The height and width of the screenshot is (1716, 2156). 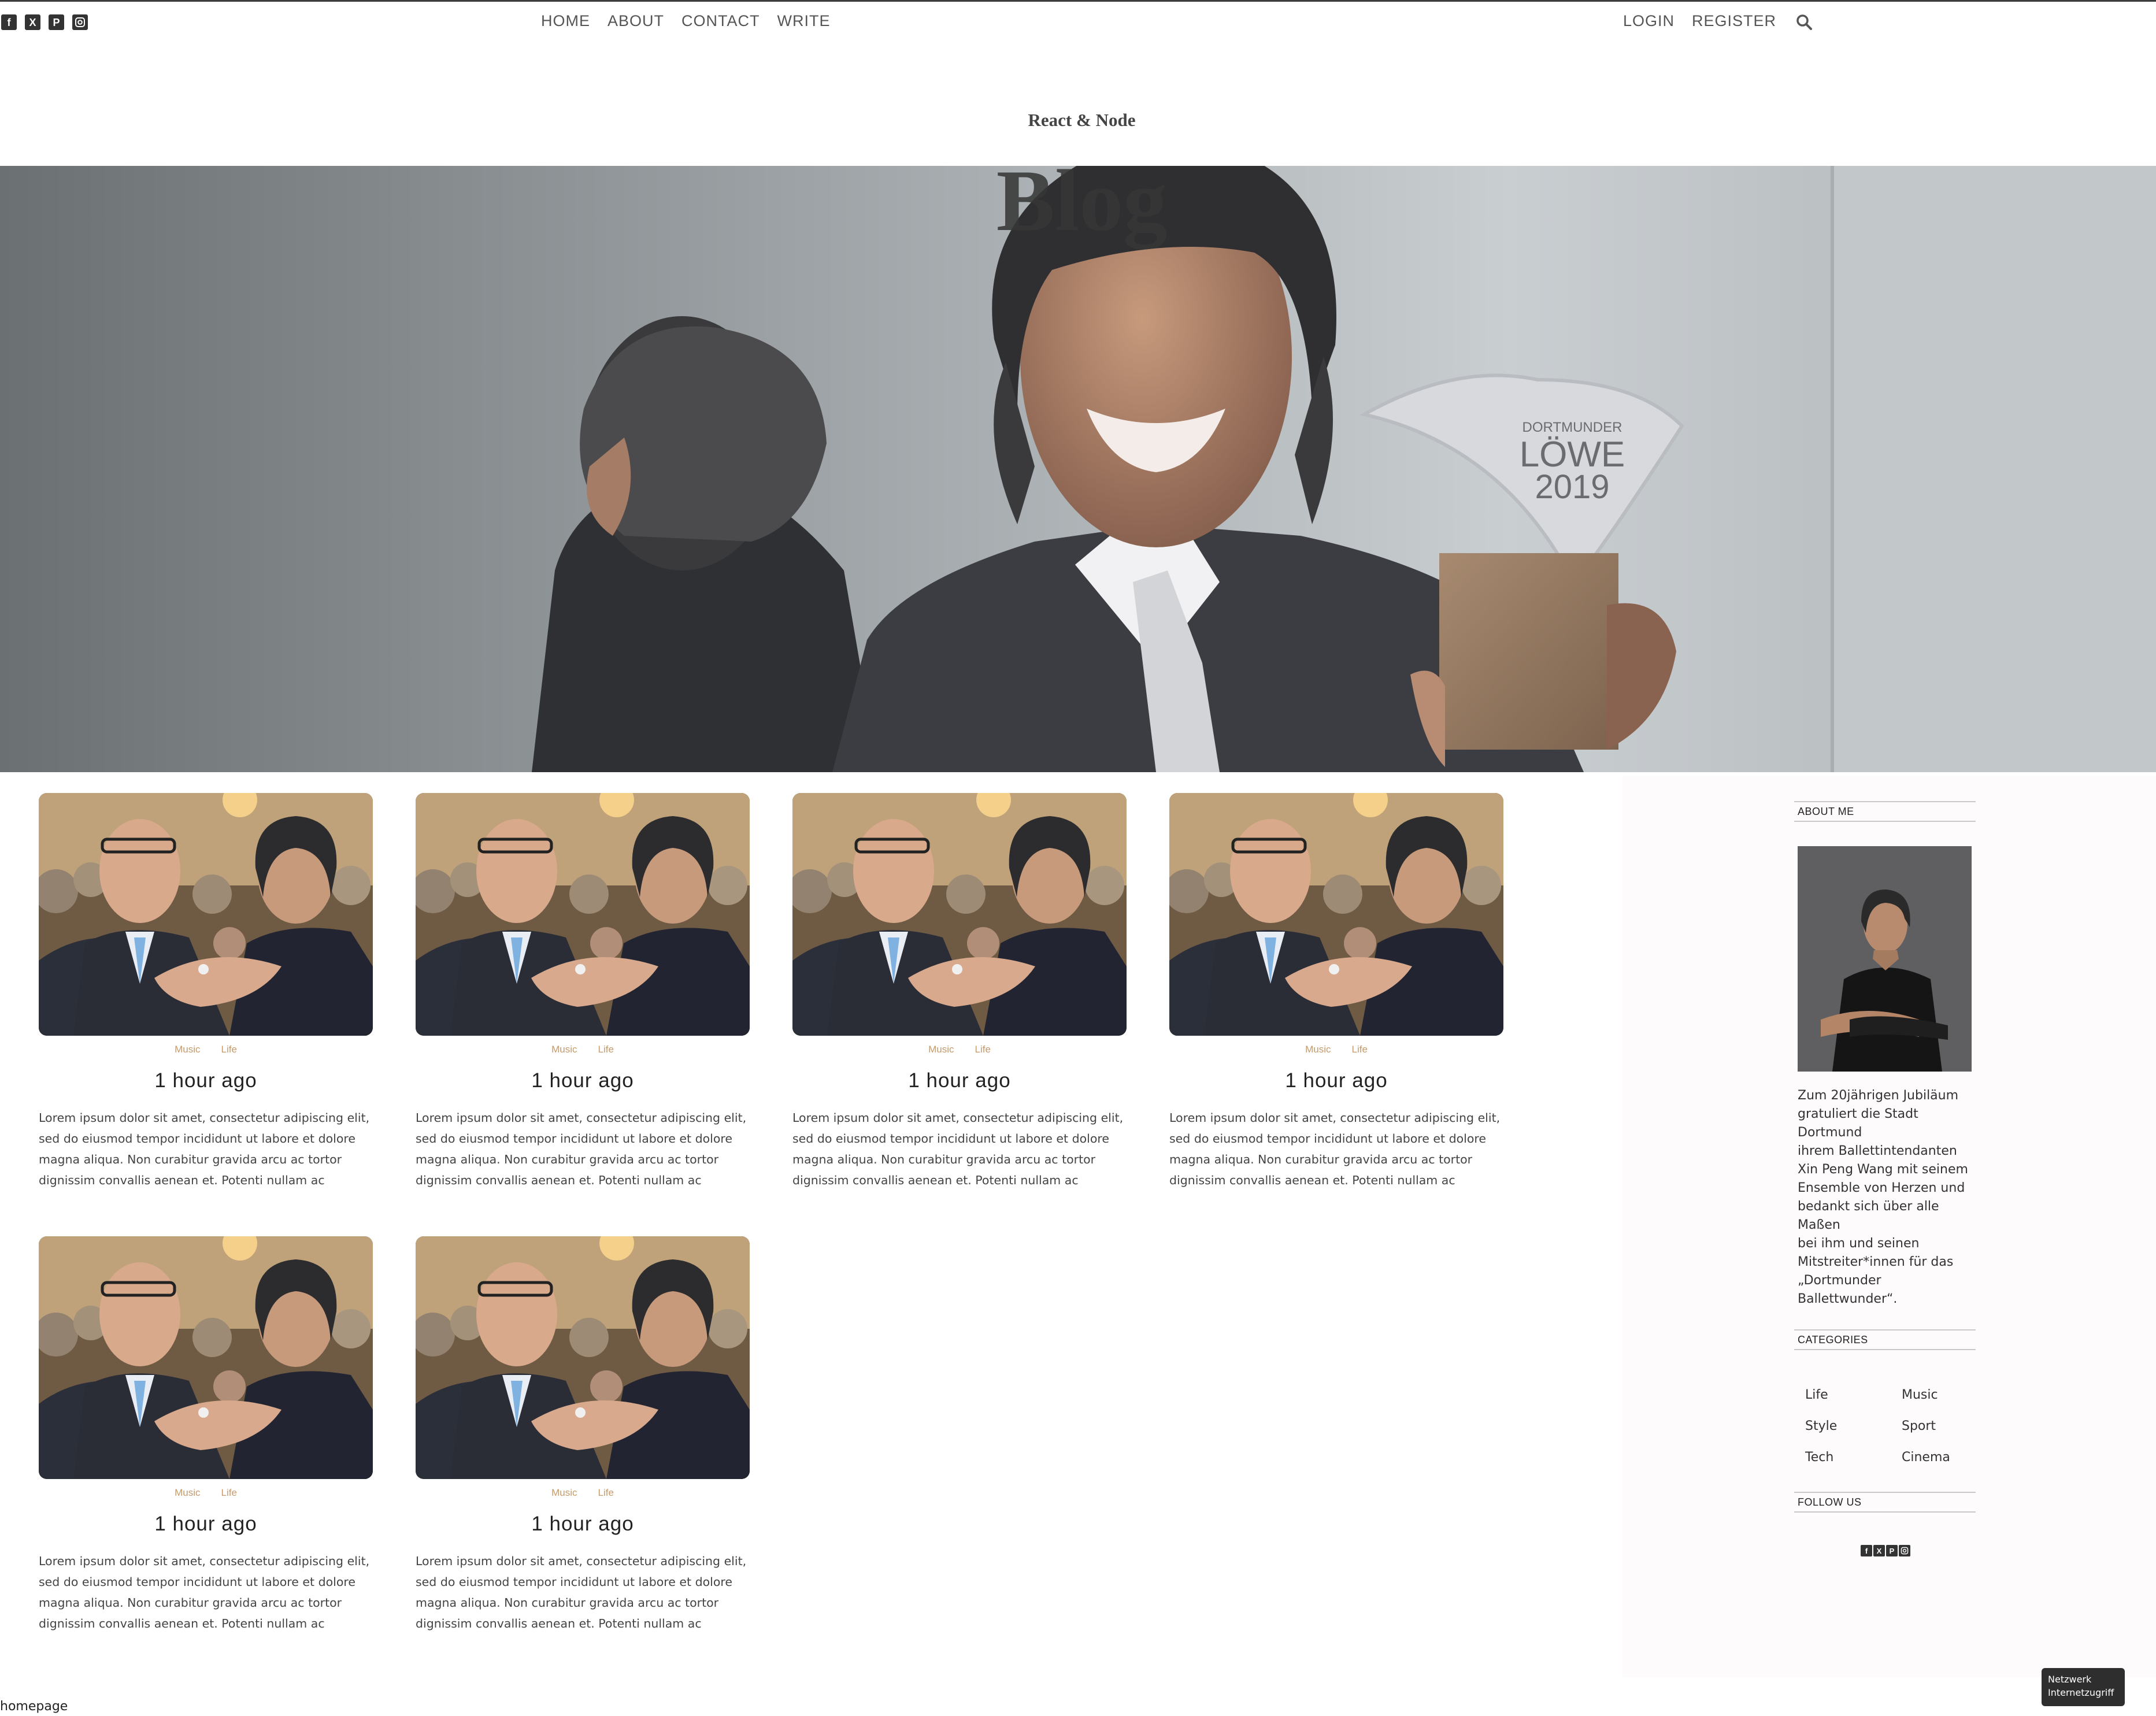 I want to click on category-list: Life Music Style Sport Tech Cinema, so click(x=1892, y=1426).